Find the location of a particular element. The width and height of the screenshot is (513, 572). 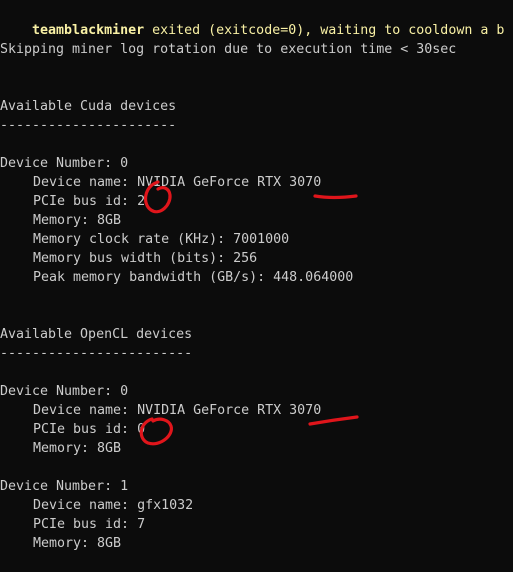

cuda-device-0-name: Device name: NVIDIA GeForce RTX 3070 is located at coordinates (177, 182).